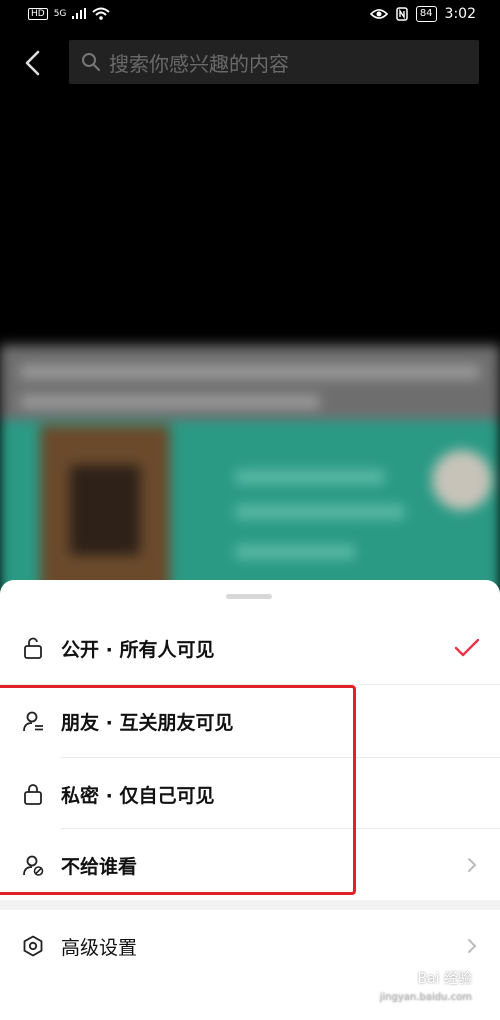  Describe the element at coordinates (378, 14) in the screenshot. I see `eye-icon` at that location.